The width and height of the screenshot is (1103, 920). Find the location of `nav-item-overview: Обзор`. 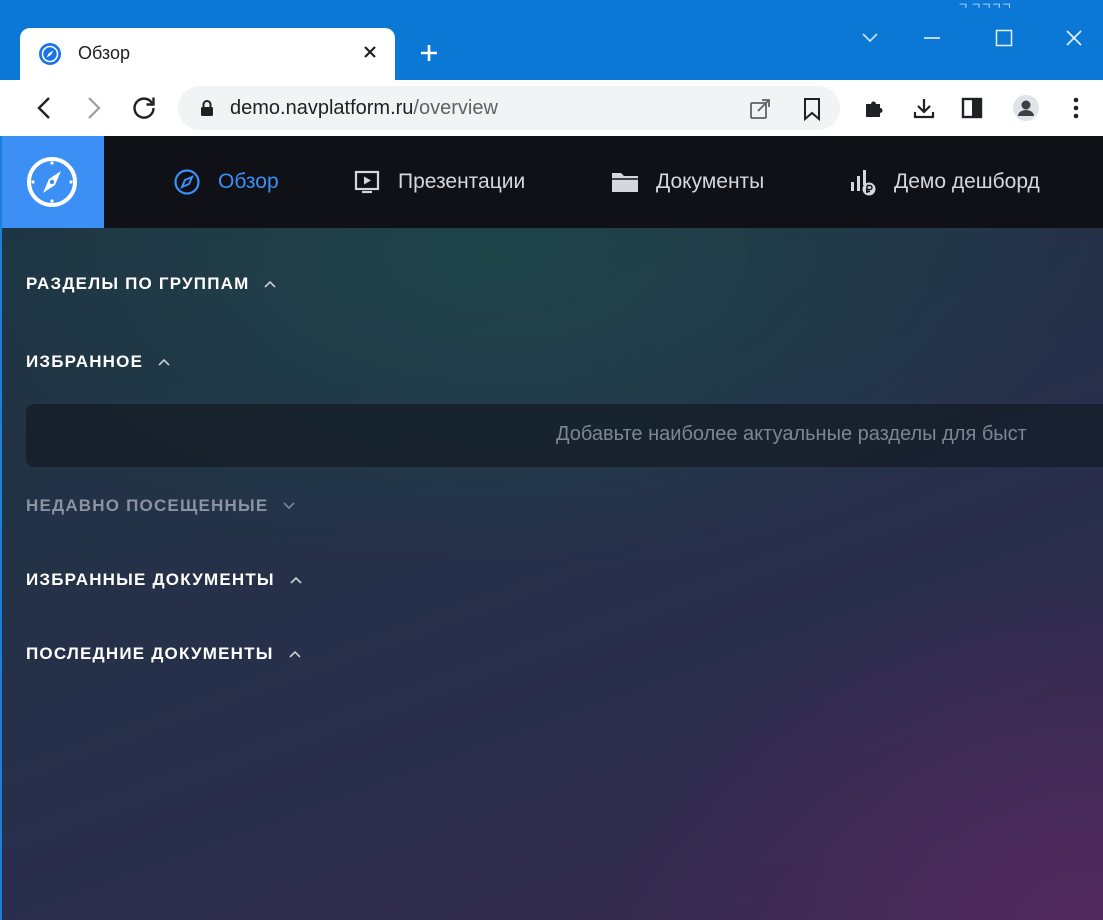

nav-item-overview: Обзор is located at coordinates (225, 182).